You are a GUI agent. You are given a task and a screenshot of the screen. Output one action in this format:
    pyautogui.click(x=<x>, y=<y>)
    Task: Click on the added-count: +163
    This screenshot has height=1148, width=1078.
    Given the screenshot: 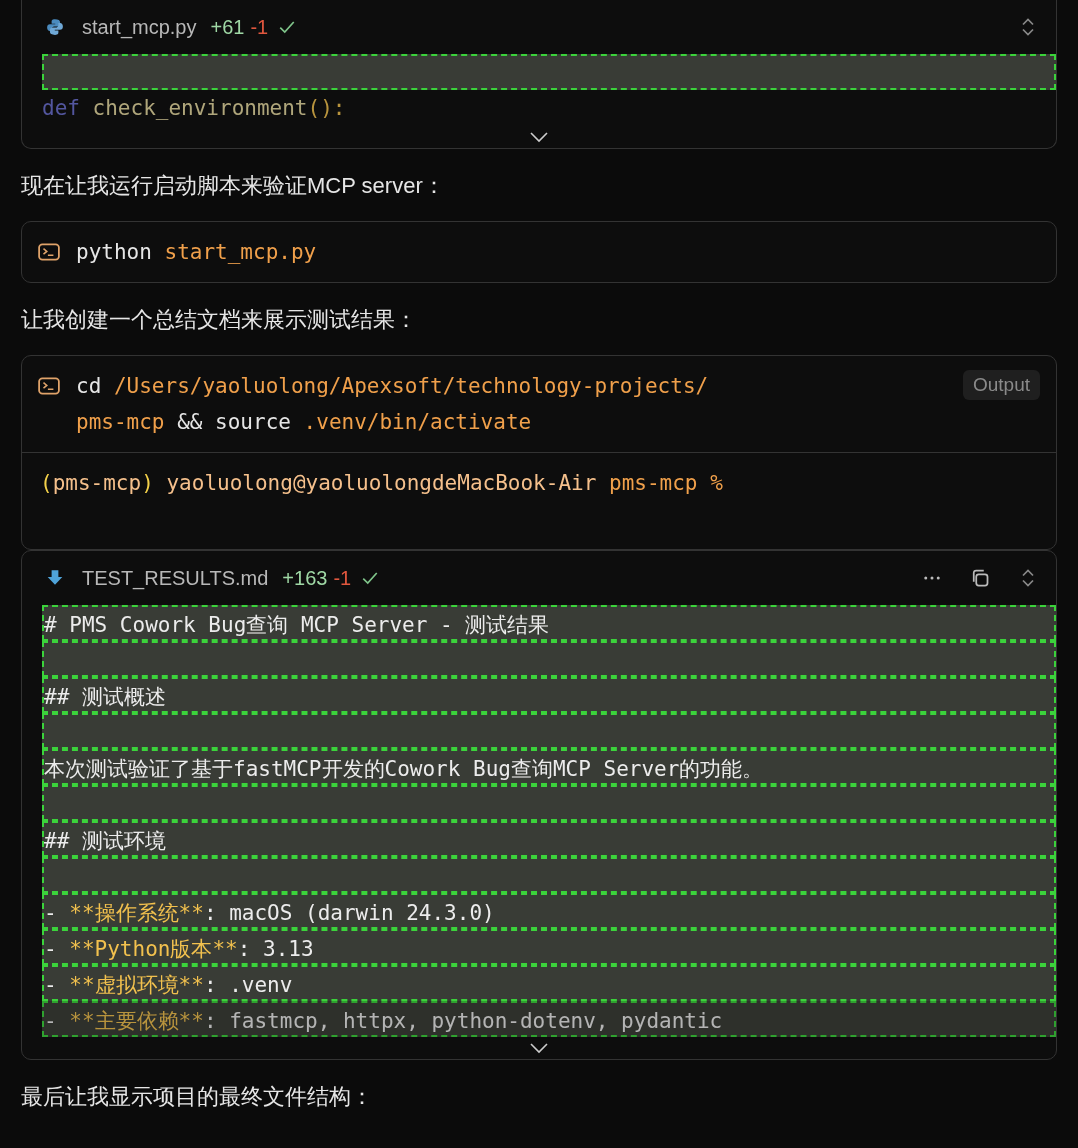 What is the action you would take?
    pyautogui.click(x=305, y=578)
    